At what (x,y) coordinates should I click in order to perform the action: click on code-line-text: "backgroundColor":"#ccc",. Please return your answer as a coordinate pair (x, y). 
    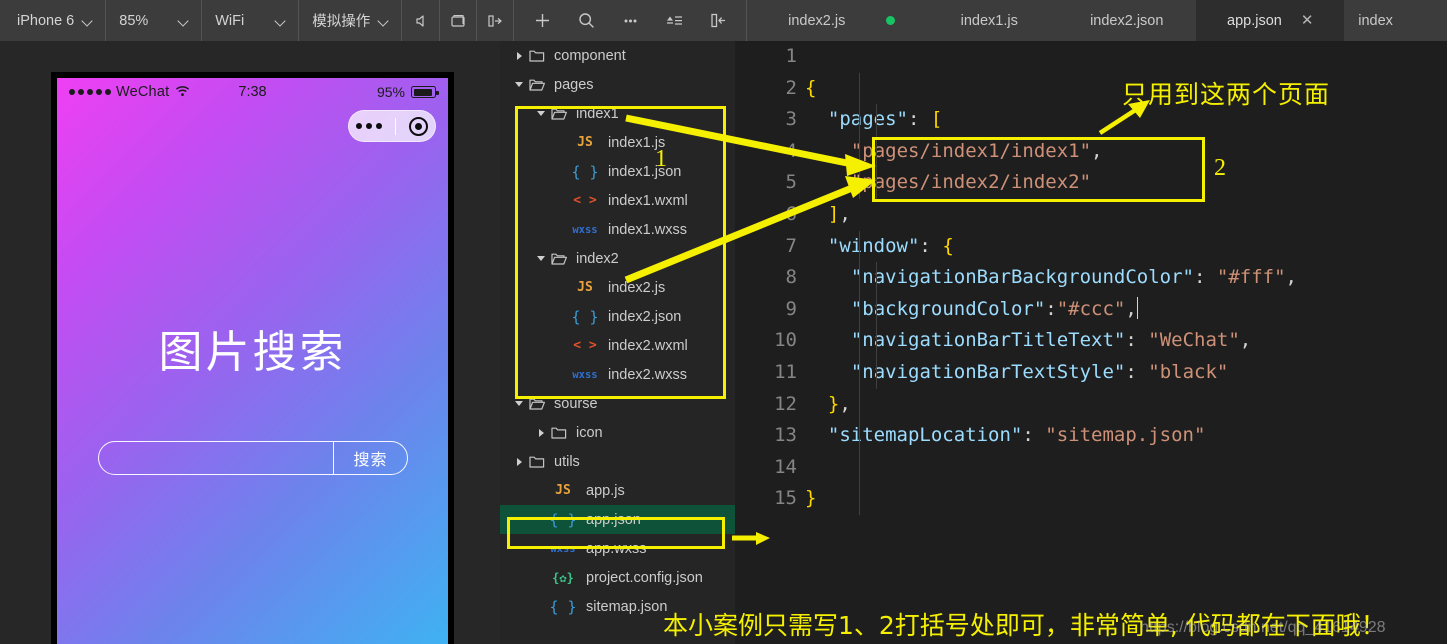
    Looking at the image, I should click on (994, 308).